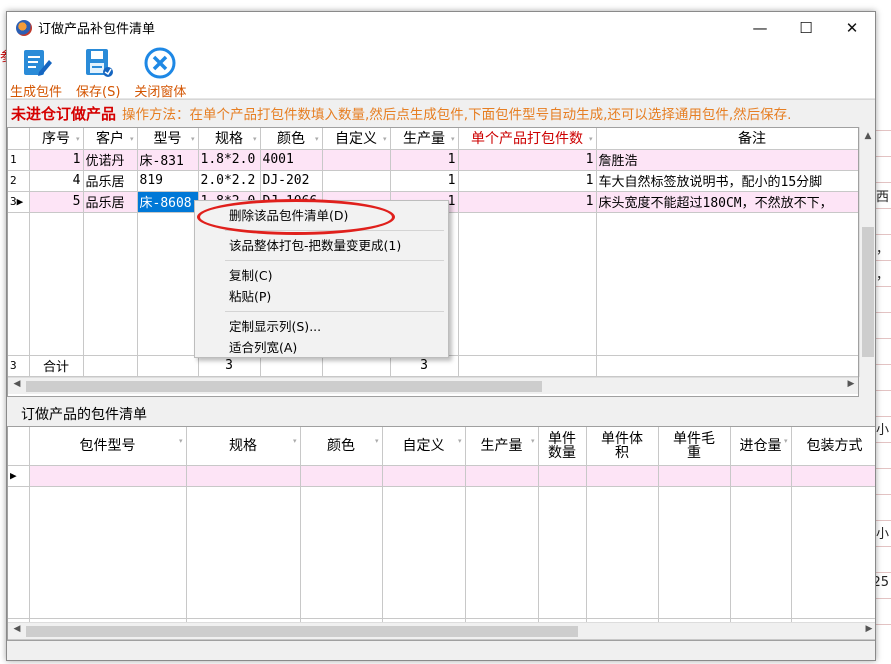 Image resolution: width=891 pixels, height=664 pixels. What do you see at coordinates (727, 202) in the screenshot?
I see `cell-note: 床头宽度不能超过180CM，不然放不下，` at bounding box center [727, 202].